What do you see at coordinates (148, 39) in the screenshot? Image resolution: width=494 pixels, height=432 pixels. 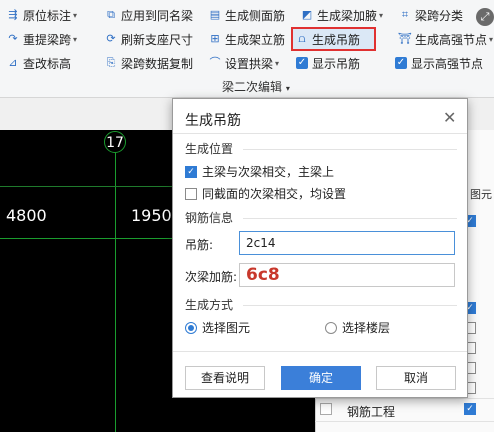 I see `refresh-support-size-button: ⟳ 刷新支座尺寸` at bounding box center [148, 39].